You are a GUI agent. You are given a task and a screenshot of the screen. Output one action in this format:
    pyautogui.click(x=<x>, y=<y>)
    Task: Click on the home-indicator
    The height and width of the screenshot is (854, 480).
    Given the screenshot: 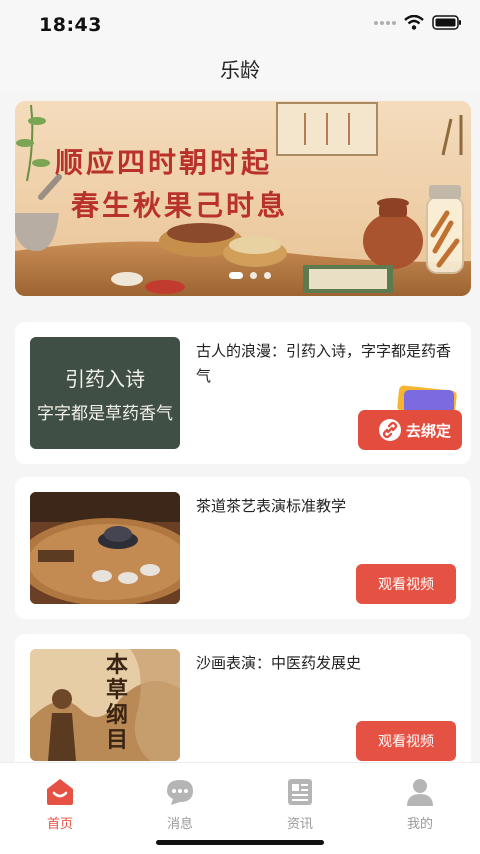 What is the action you would take?
    pyautogui.click(x=240, y=842)
    